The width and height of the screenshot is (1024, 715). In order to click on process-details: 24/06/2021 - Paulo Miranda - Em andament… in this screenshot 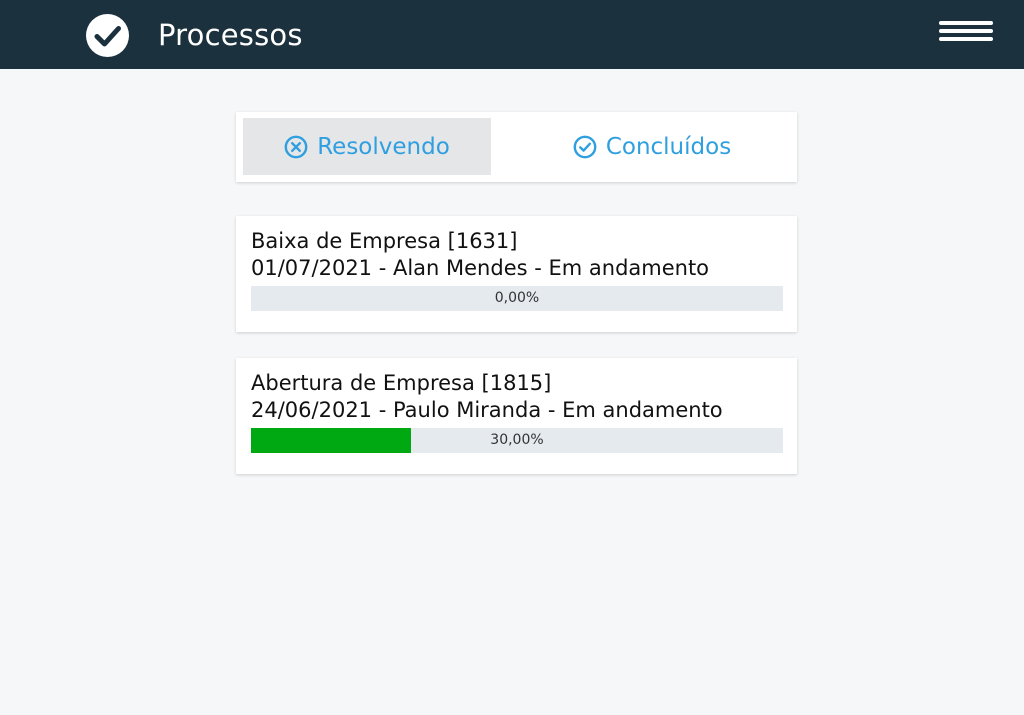, I will do `click(487, 410)`.